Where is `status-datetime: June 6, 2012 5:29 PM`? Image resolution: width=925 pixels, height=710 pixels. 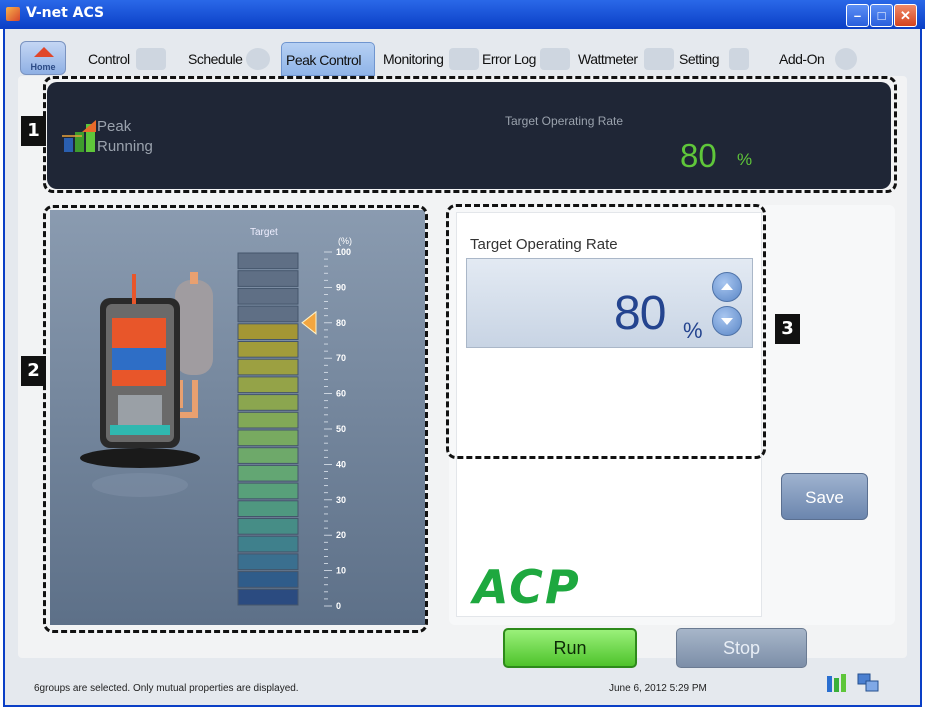 status-datetime: June 6, 2012 5:29 PM is located at coordinates (658, 688).